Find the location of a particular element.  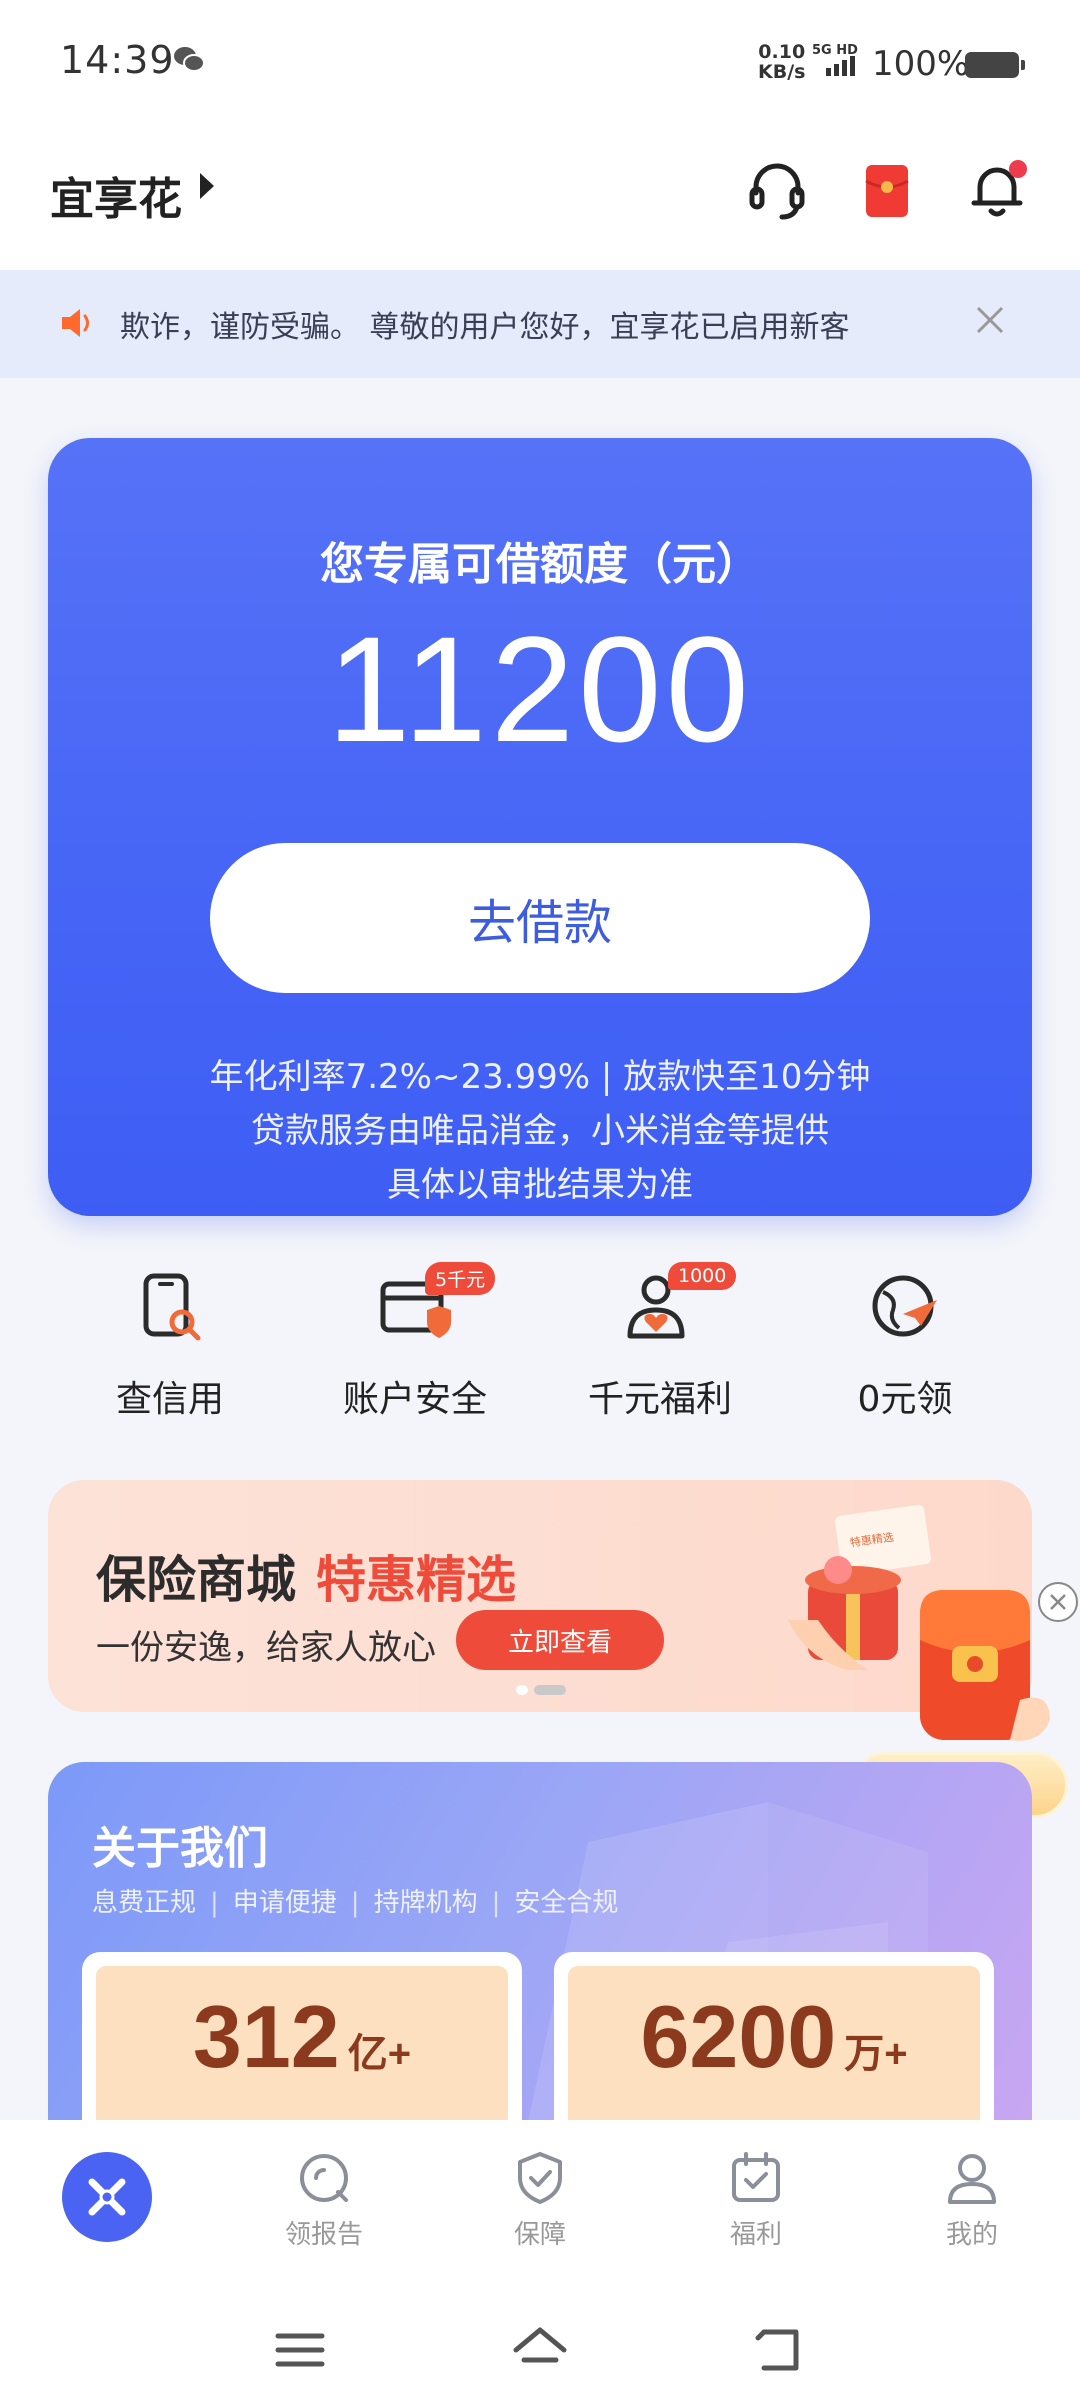

action-welfare: 1000 千元福利 is located at coordinates (660, 1345).